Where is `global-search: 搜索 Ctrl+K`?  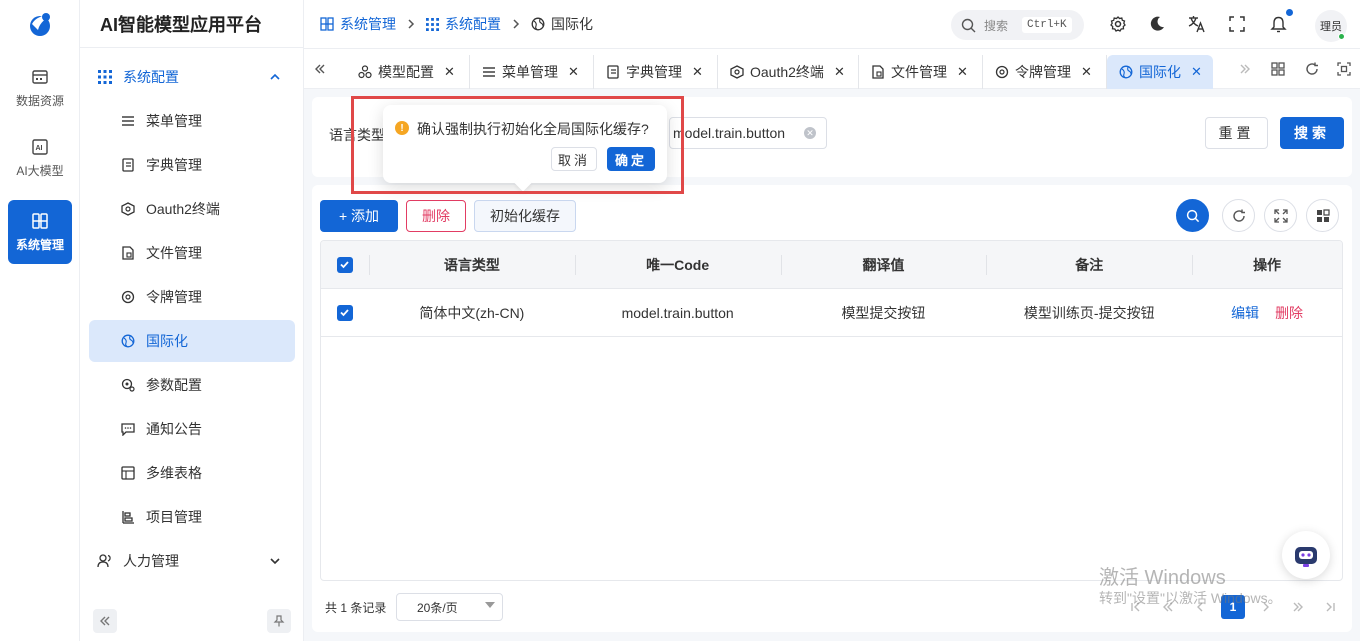
global-search: 搜索 Ctrl+K is located at coordinates (1017, 25).